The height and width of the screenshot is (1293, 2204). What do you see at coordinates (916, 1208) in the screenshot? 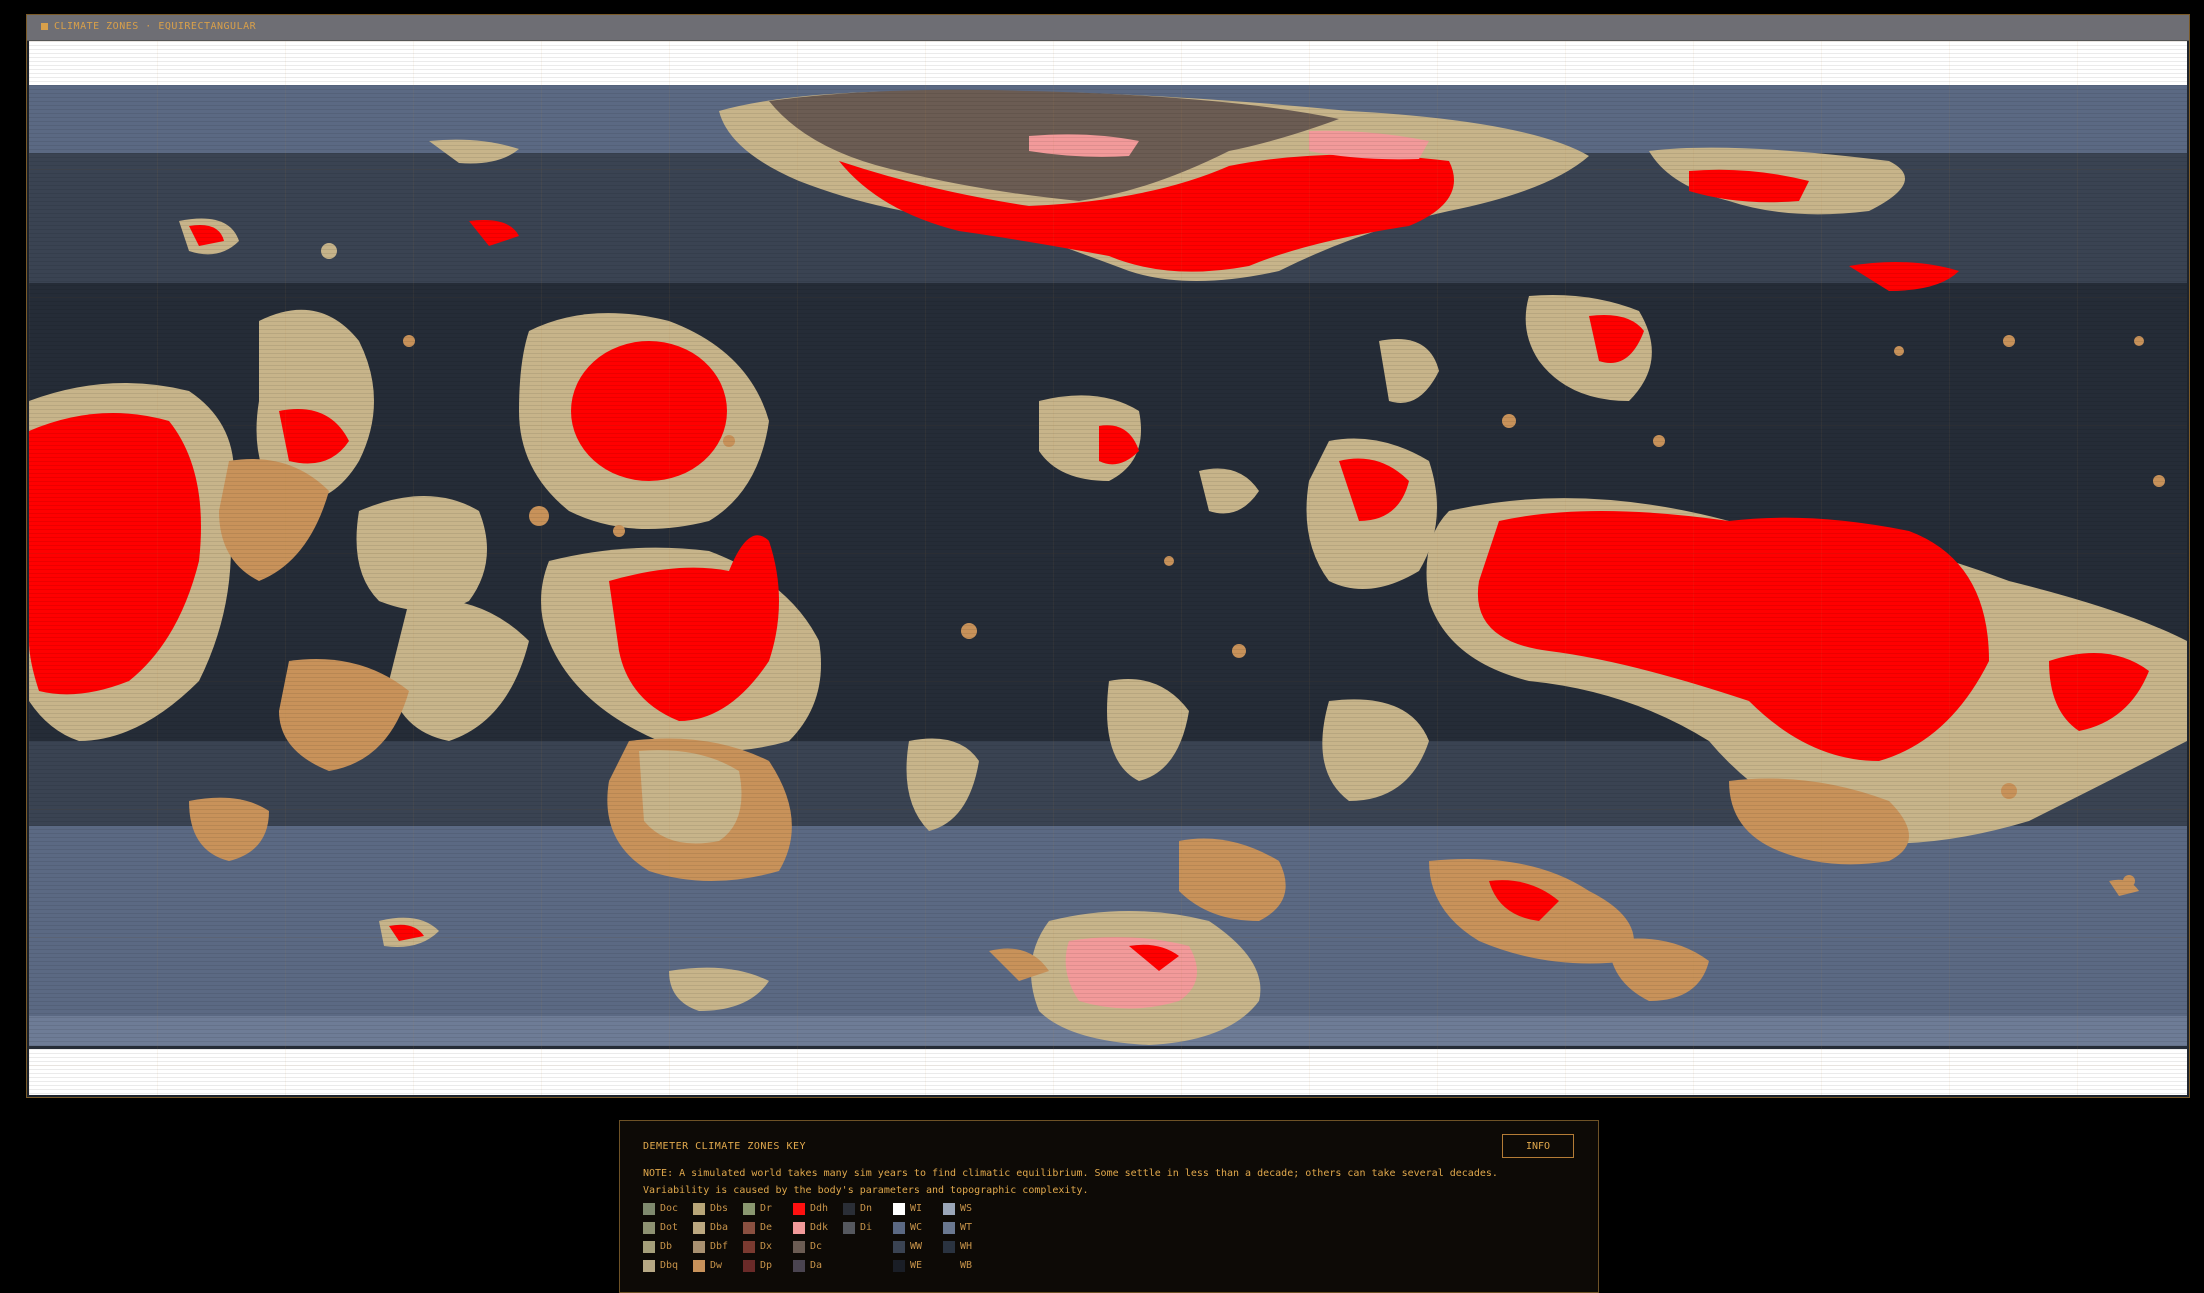
I see `legend-label: WI` at bounding box center [916, 1208].